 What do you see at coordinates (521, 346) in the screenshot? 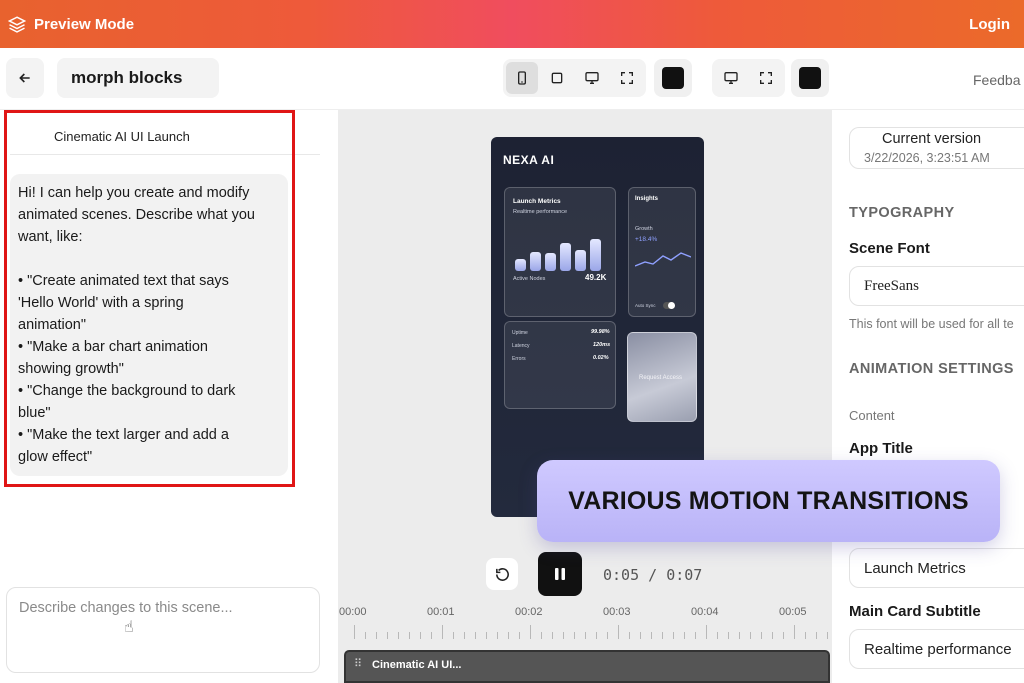
I see `stat-label: Latency` at bounding box center [521, 346].